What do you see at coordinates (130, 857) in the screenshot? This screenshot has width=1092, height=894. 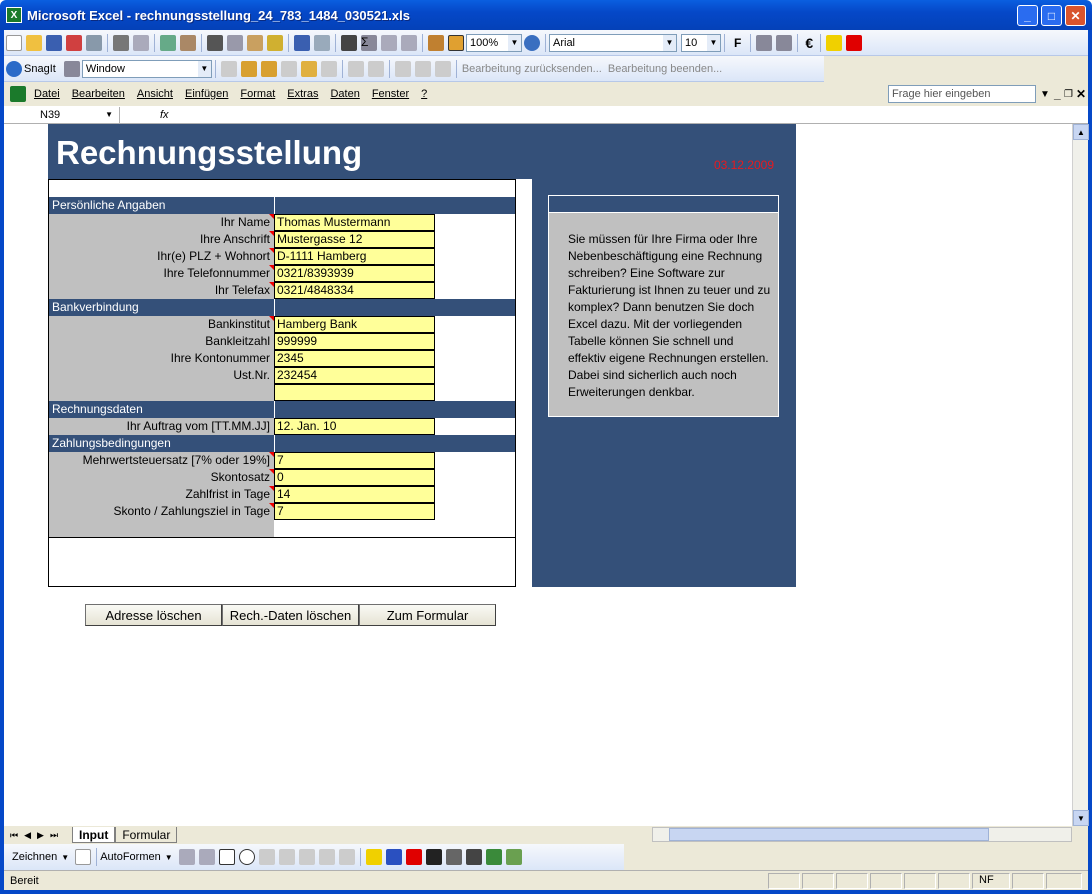 I see `autoshapes-menu: AutoFormen` at bounding box center [130, 857].